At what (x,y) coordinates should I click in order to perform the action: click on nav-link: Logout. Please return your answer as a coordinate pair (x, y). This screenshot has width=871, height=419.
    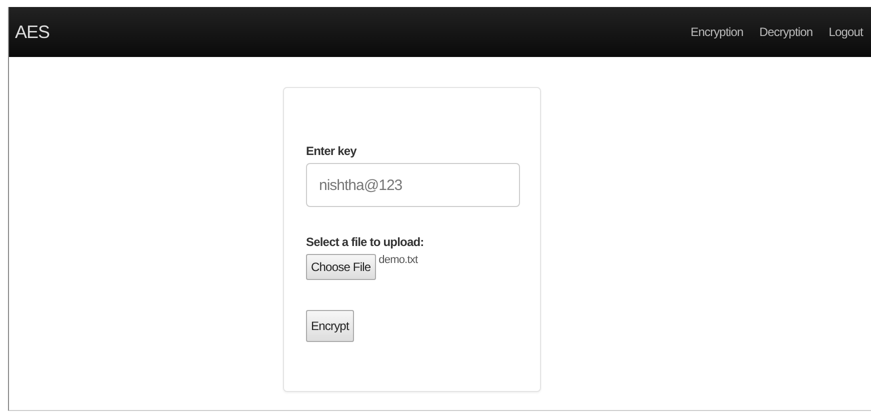
    Looking at the image, I should click on (845, 32).